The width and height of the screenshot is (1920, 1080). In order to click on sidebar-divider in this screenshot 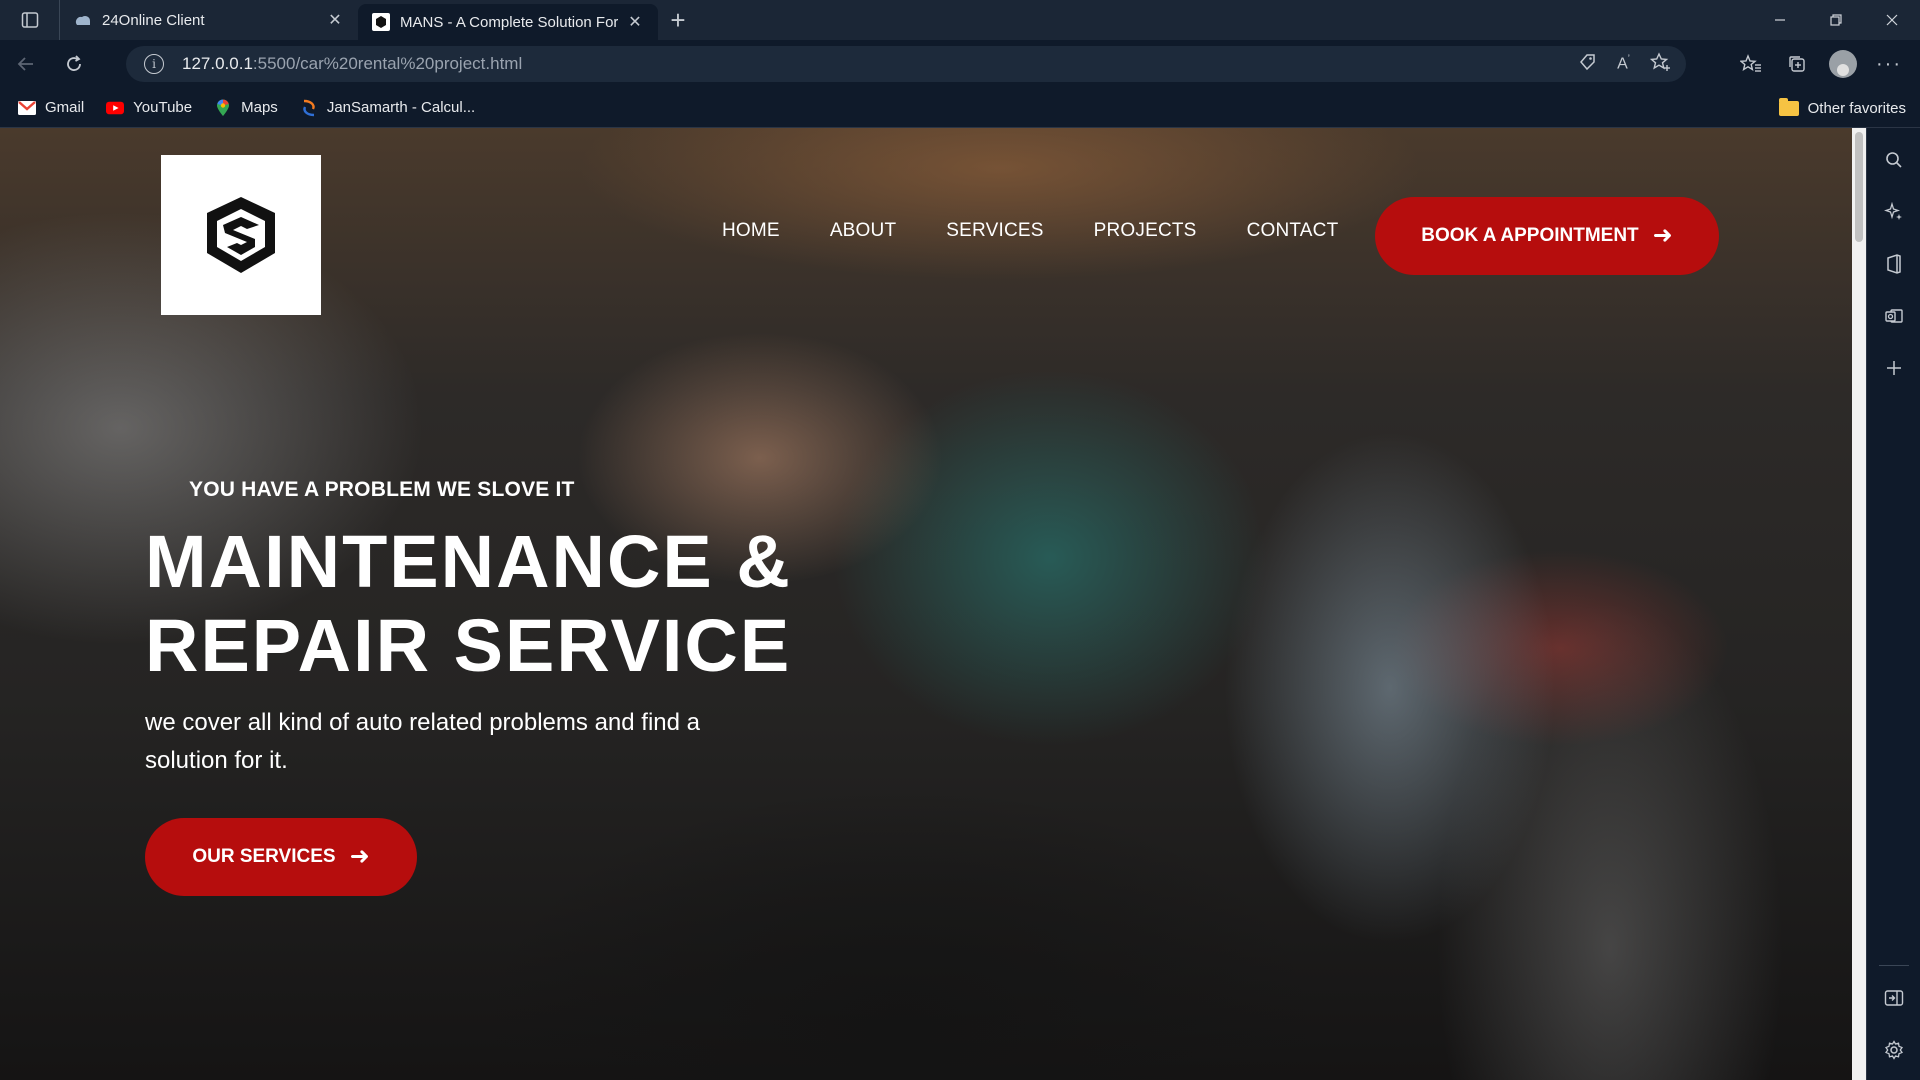, I will do `click(1893, 965)`.